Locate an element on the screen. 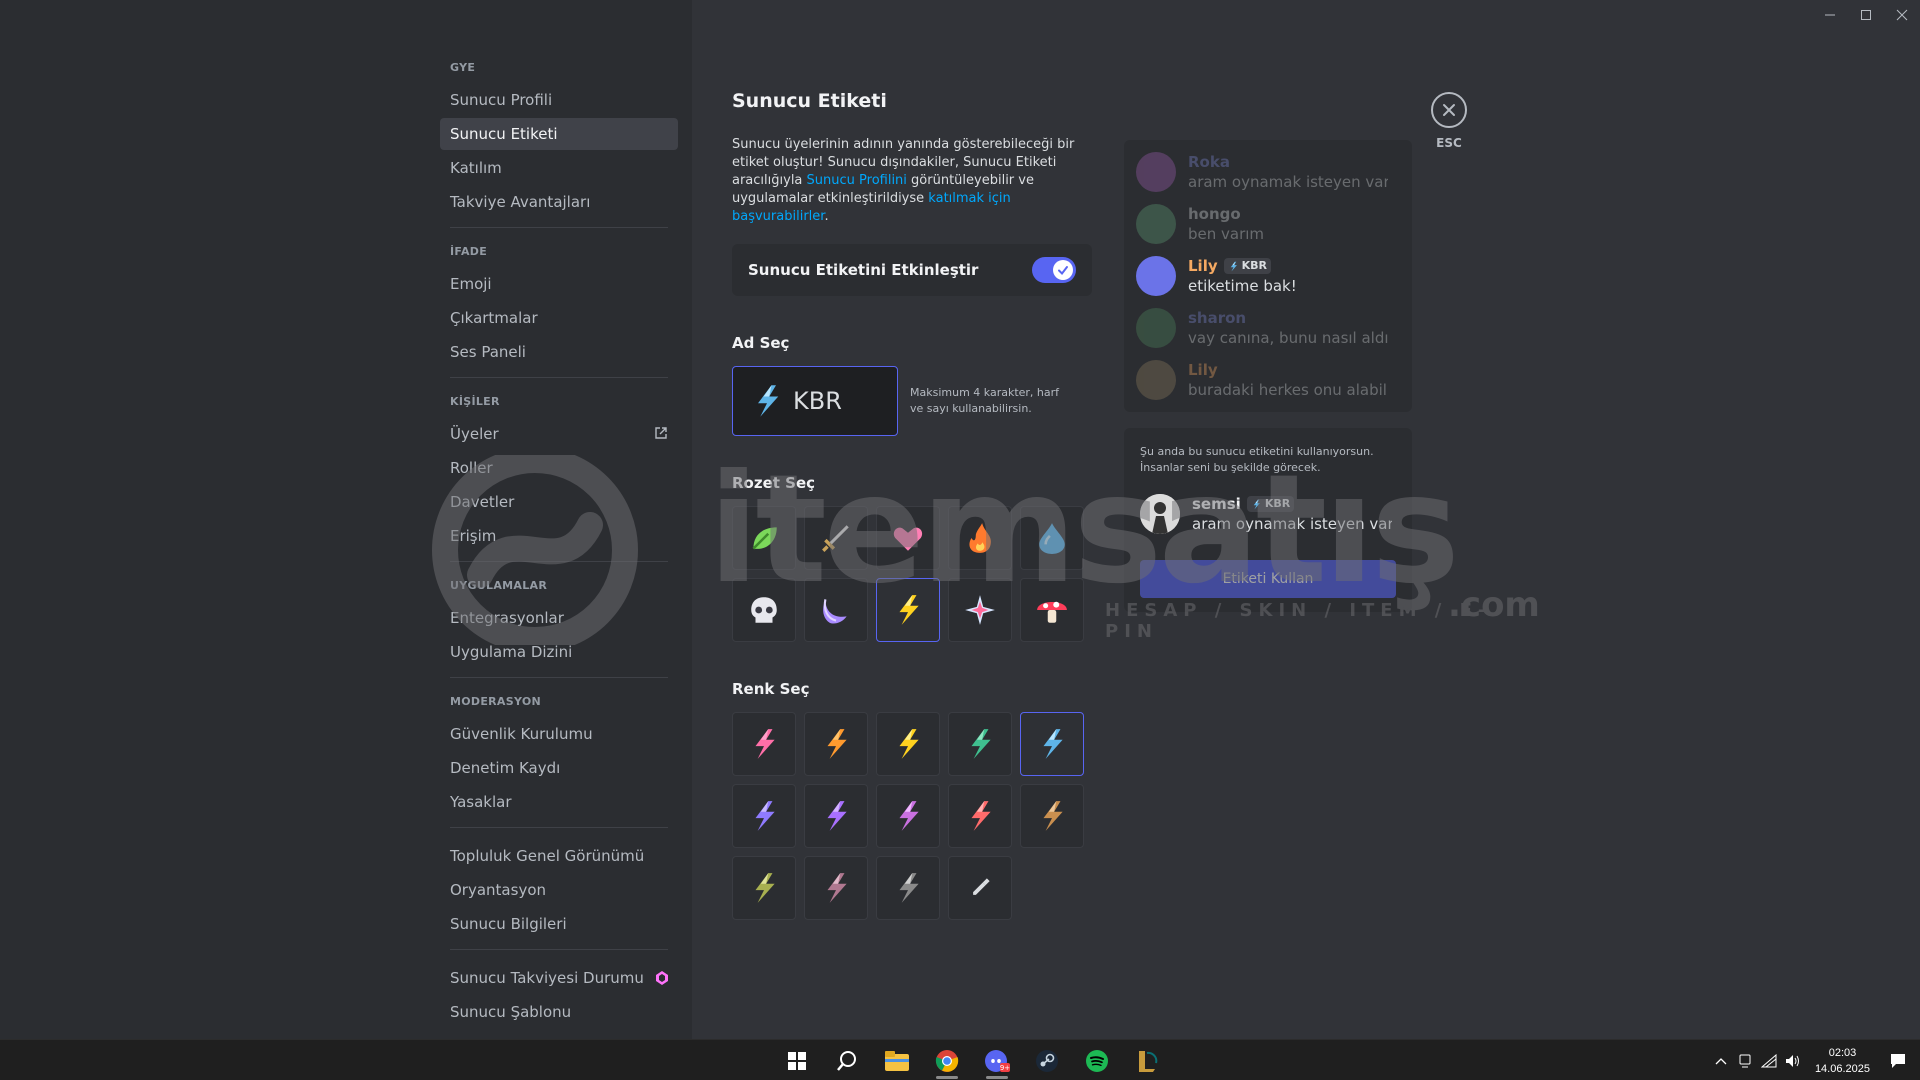  message-author: Roka is located at coordinates (1288, 162).